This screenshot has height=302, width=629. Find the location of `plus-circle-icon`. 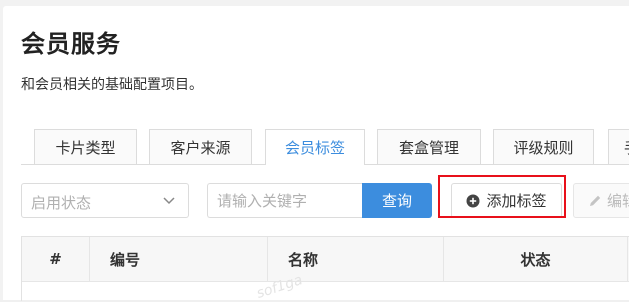

plus-circle-icon is located at coordinates (473, 200).